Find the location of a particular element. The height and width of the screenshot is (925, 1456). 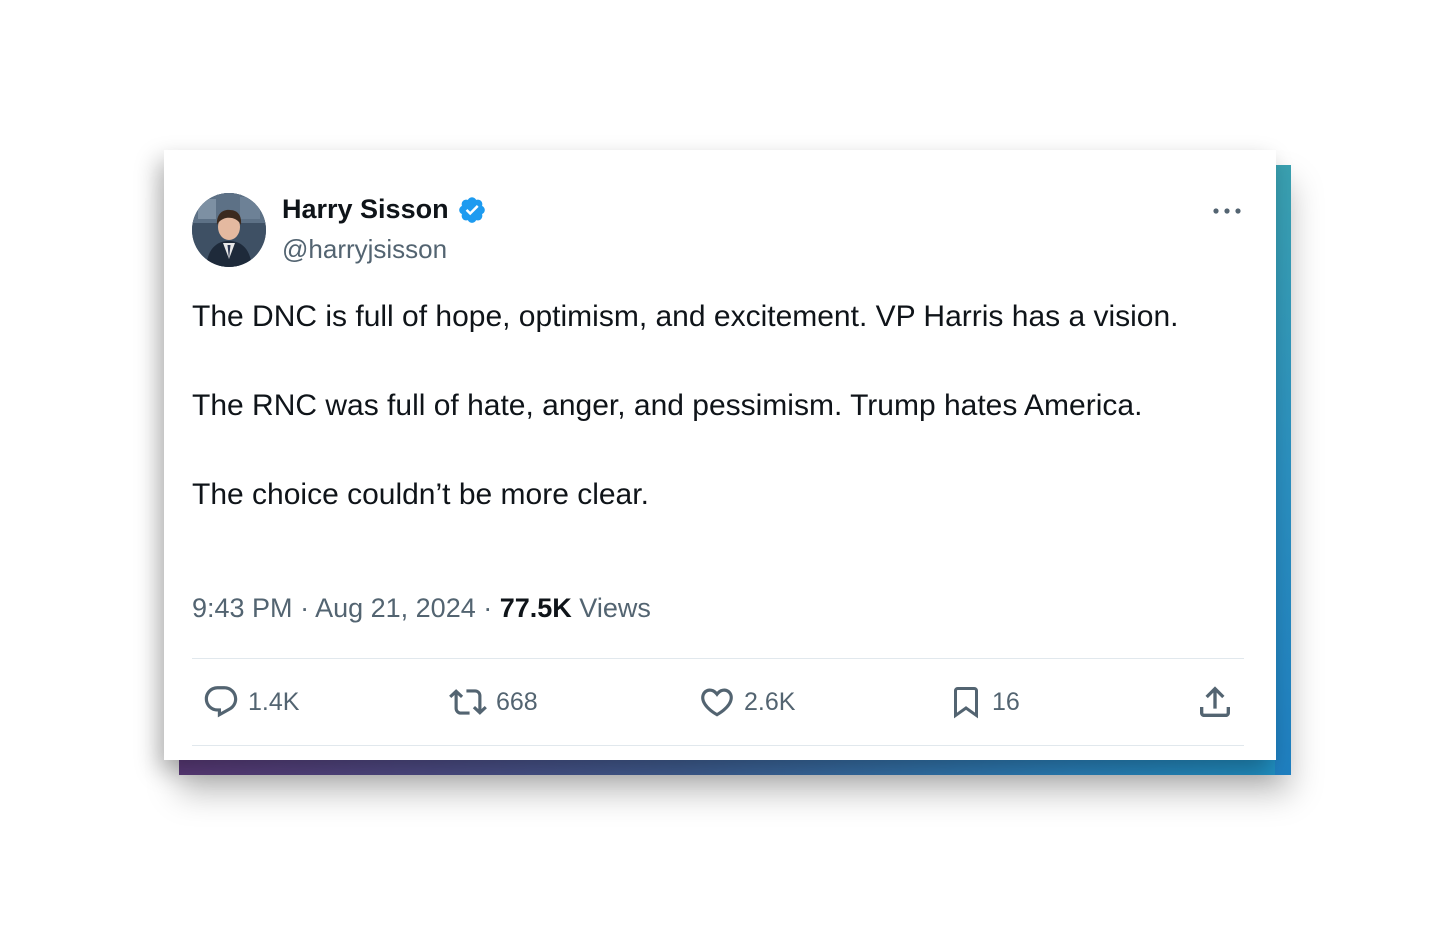

action-bar: 1.4K 668 2.6K 16 is located at coordinates (718, 702).